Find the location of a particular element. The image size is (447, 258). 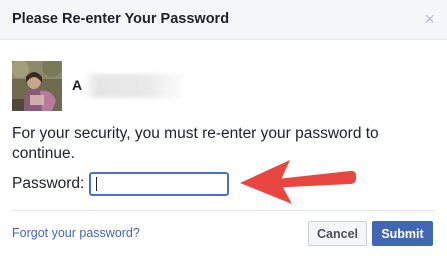

redacted-username is located at coordinates (136, 86).